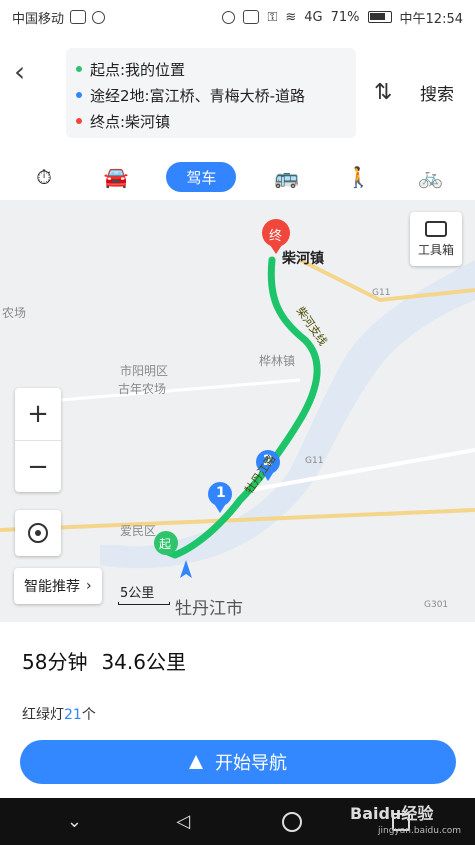  I want to click on tab-walk: 🚶, so click(359, 177).